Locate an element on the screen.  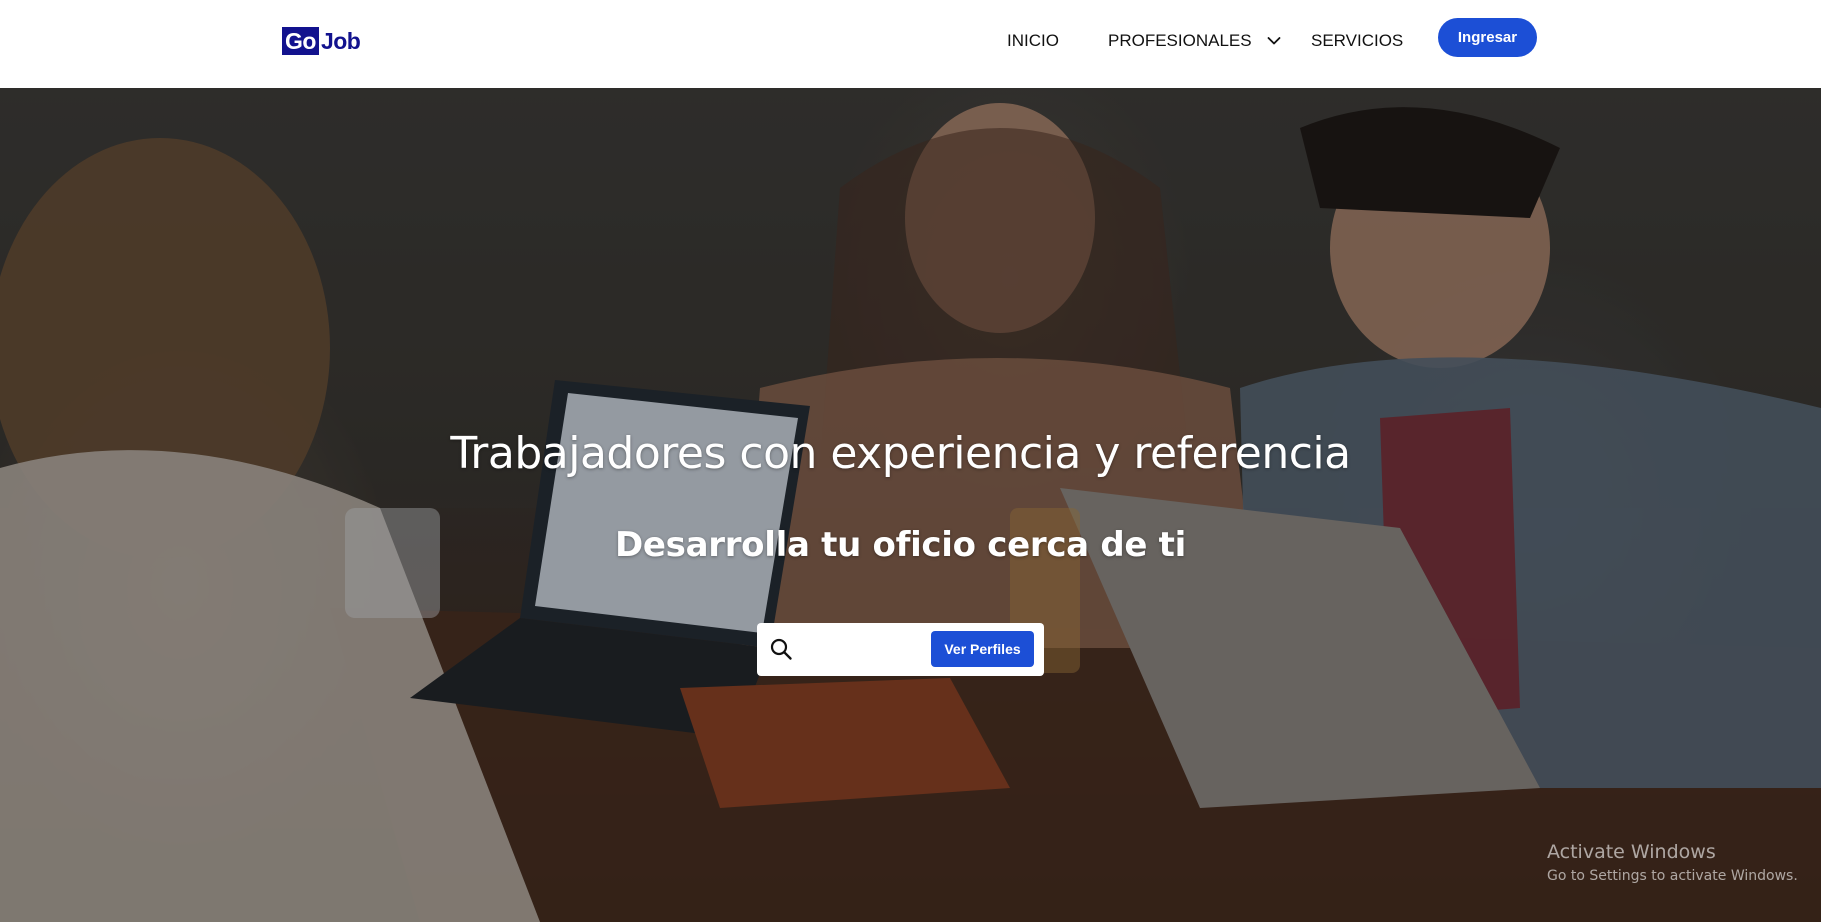
logo-job-text: Job is located at coordinates (340, 41).